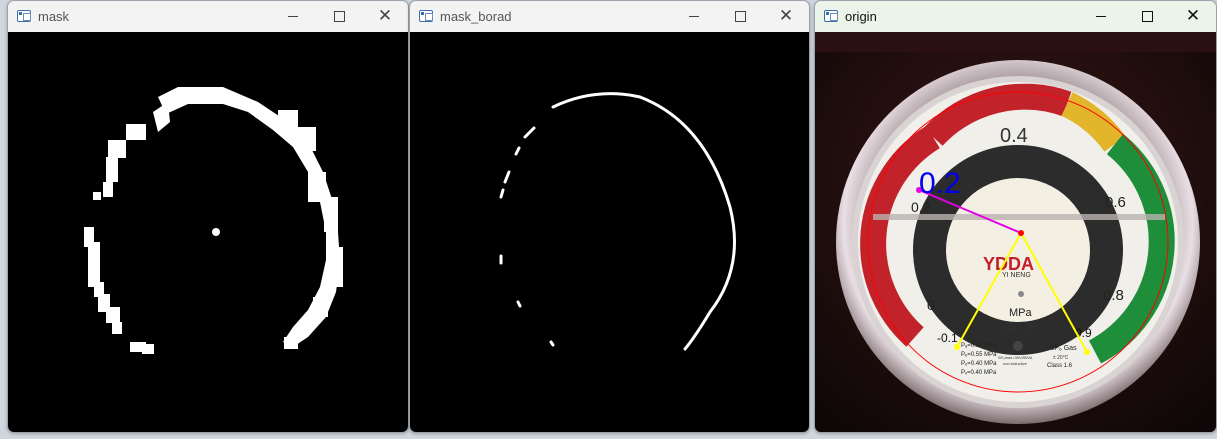 This screenshot has width=1217, height=439. I want to click on gauge-spec-3: Pₓ=0.40 MPa, so click(979, 373).